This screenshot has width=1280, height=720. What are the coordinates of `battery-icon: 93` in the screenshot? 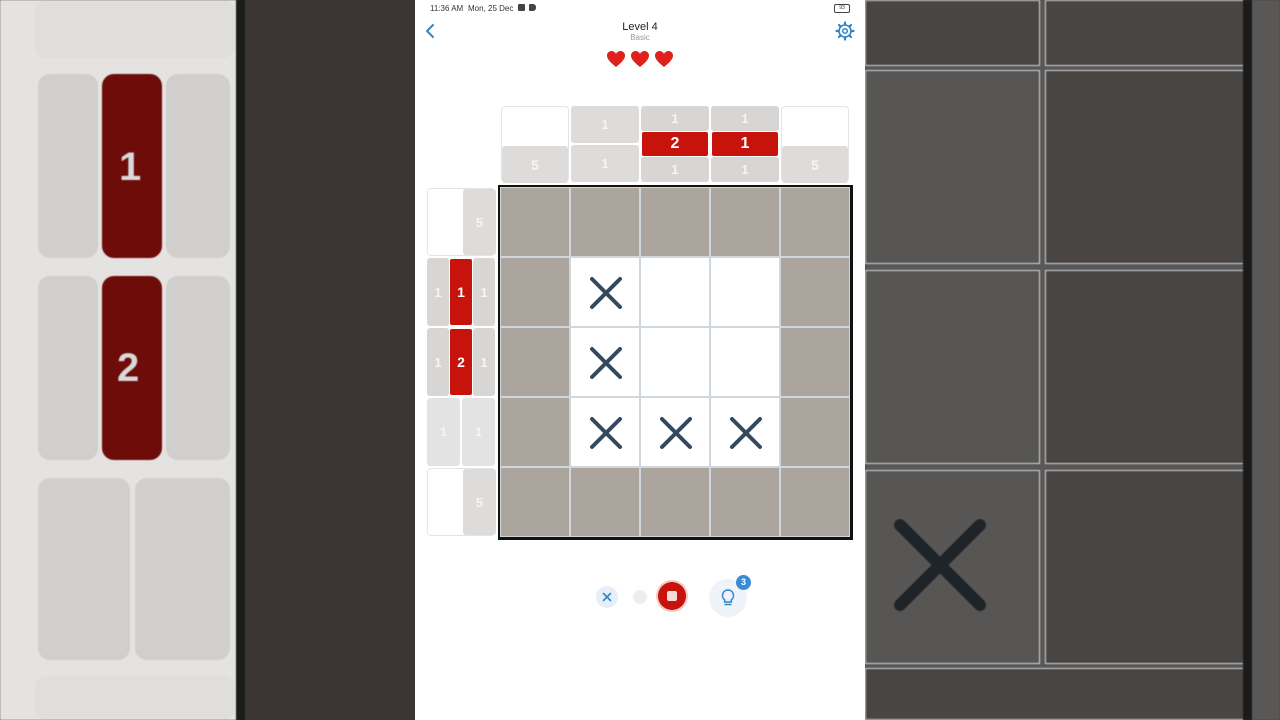 It's located at (842, 8).